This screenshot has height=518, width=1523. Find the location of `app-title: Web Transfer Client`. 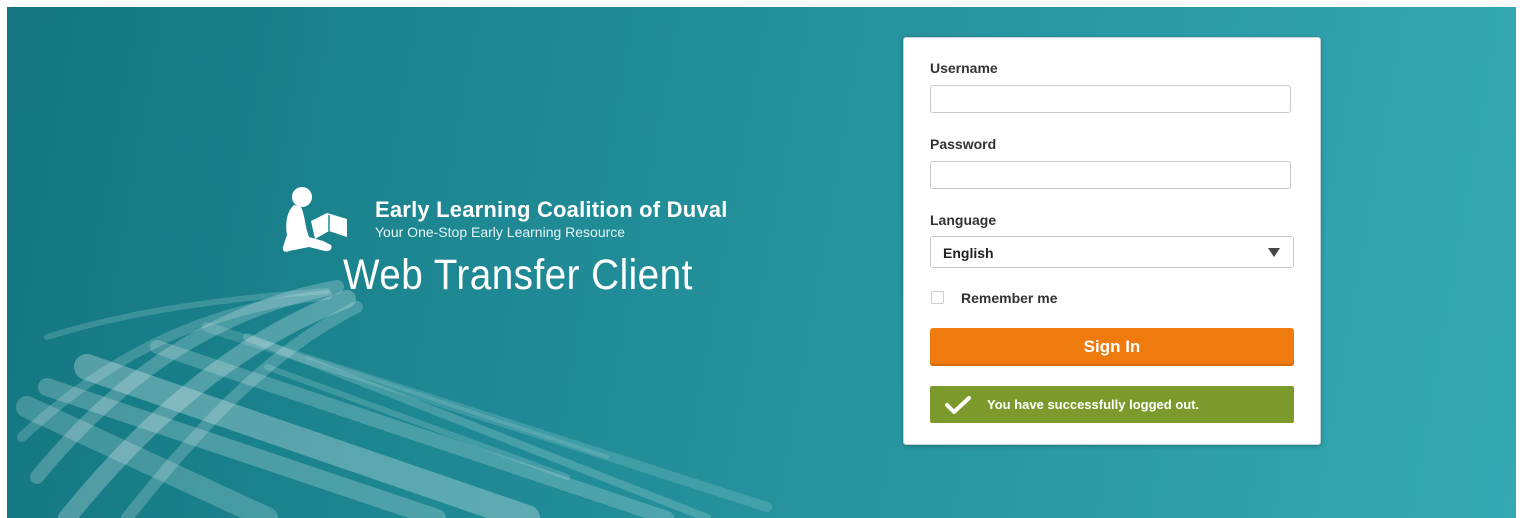

app-title: Web Transfer Client is located at coordinates (518, 275).